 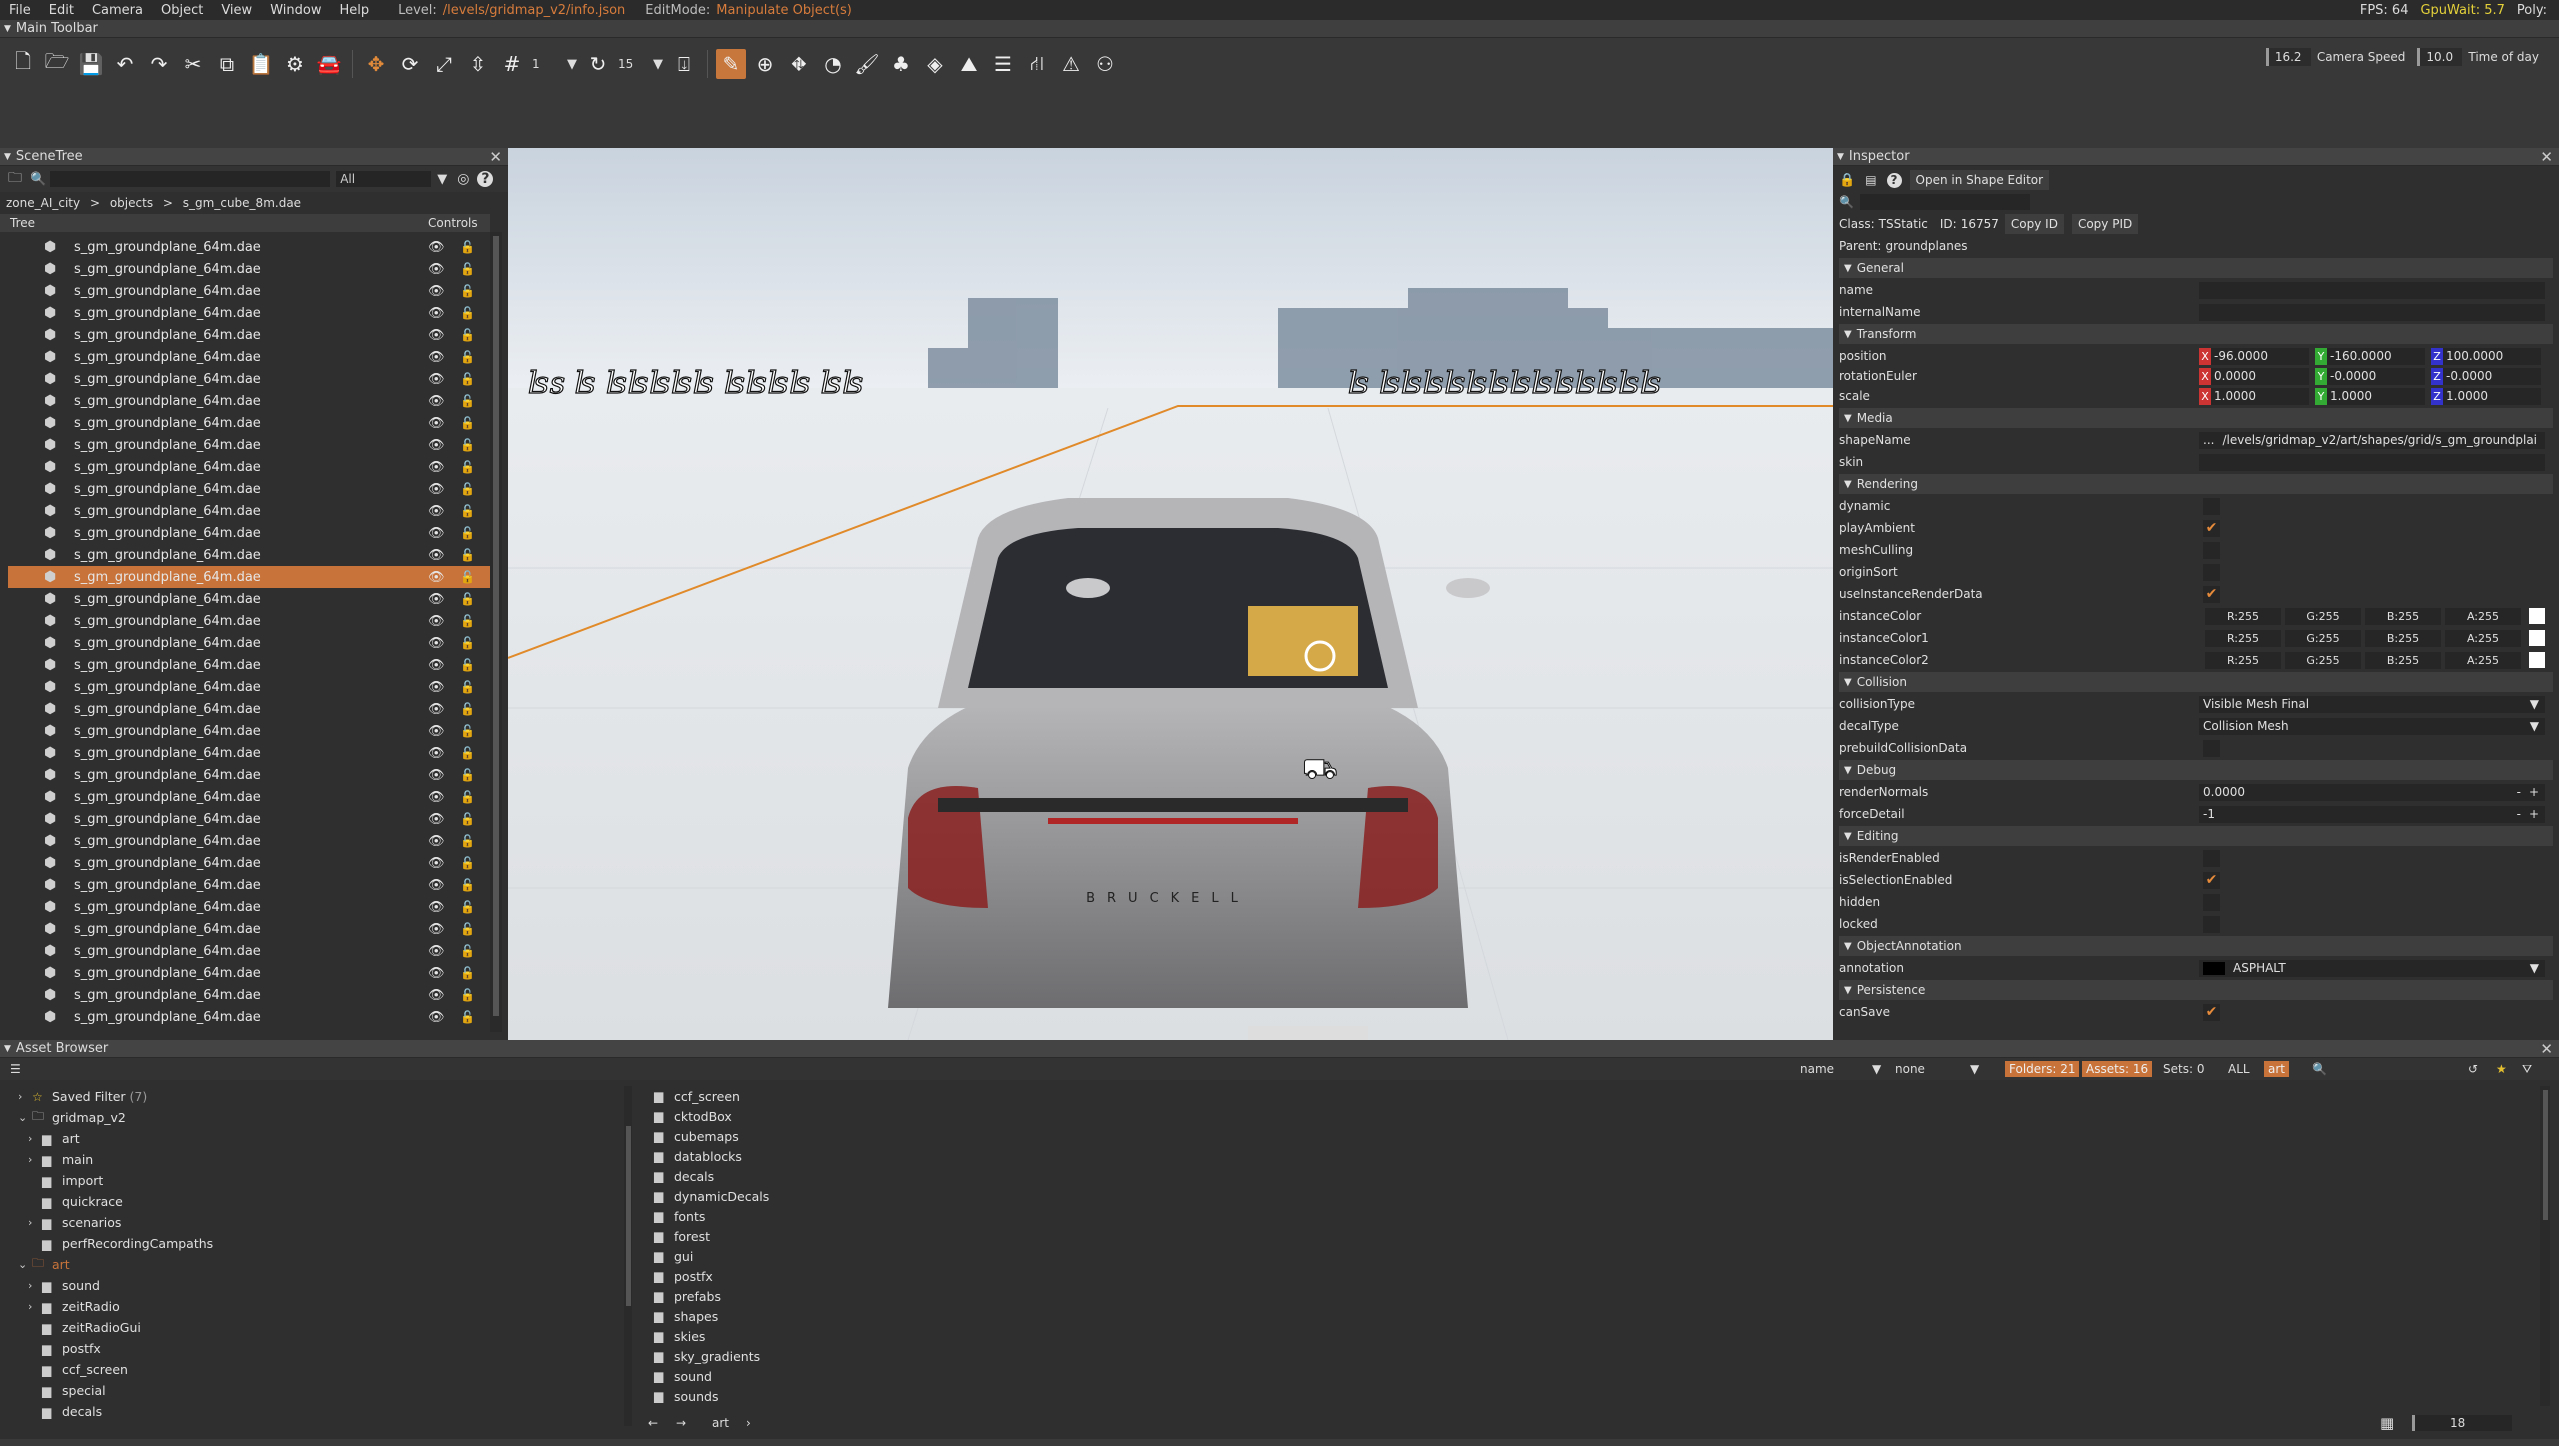 I want to click on tree-folder: › ▆ main, so click(x=316, y=1159).